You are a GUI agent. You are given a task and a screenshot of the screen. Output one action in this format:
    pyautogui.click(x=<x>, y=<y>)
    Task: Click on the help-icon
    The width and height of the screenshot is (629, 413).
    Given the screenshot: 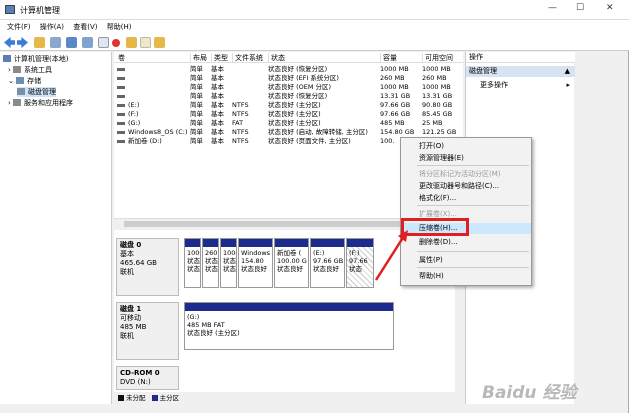 What is the action you would take?
    pyautogui.click(x=71, y=42)
    